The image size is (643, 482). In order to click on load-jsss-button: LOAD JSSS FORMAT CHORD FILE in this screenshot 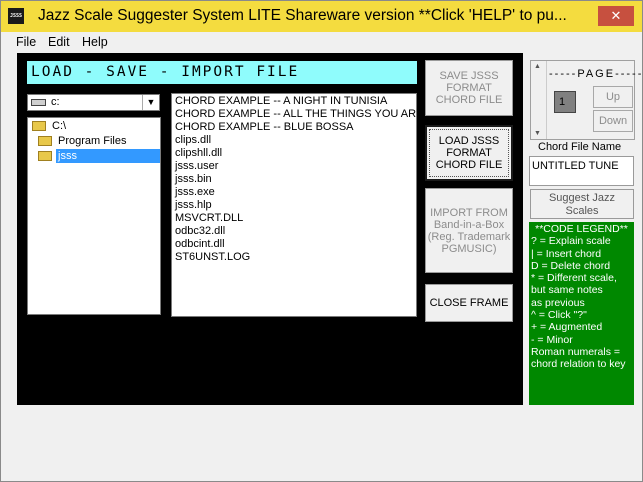, I will do `click(469, 153)`.